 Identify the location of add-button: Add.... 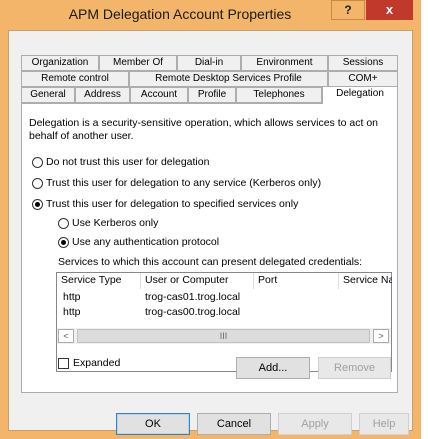
(273, 368).